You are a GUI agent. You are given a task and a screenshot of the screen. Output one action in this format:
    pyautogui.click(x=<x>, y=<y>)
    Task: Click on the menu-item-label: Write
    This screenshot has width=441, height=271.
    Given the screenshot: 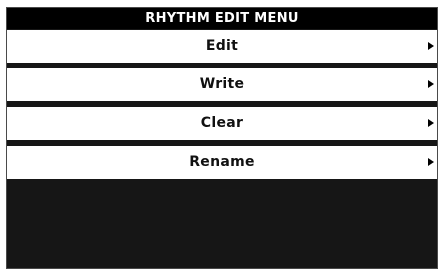 What is the action you would take?
    pyautogui.click(x=222, y=84)
    